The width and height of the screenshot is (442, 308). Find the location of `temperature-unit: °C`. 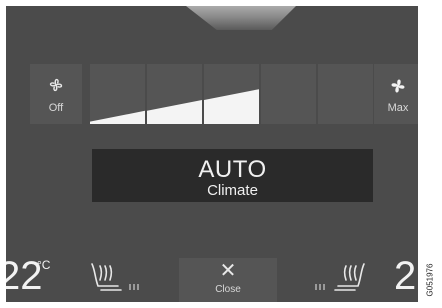

temperature-unit: °C is located at coordinates (44, 265).